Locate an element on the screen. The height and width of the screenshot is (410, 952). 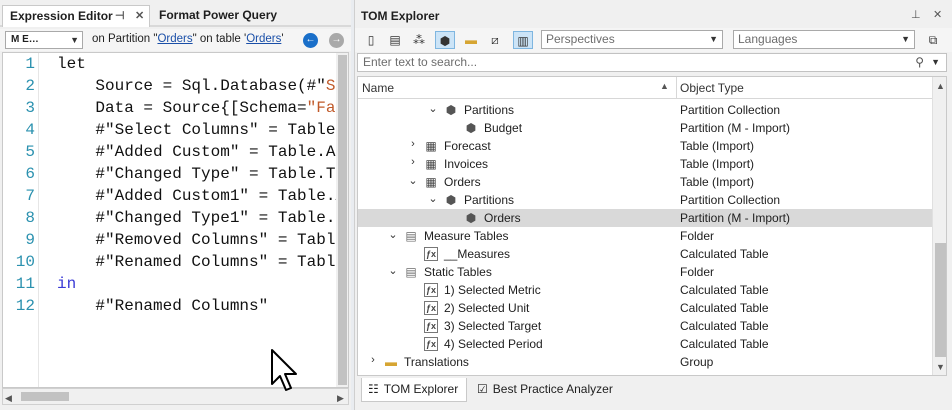
show-hidden-icon: ⧄ is located at coordinates (495, 40).